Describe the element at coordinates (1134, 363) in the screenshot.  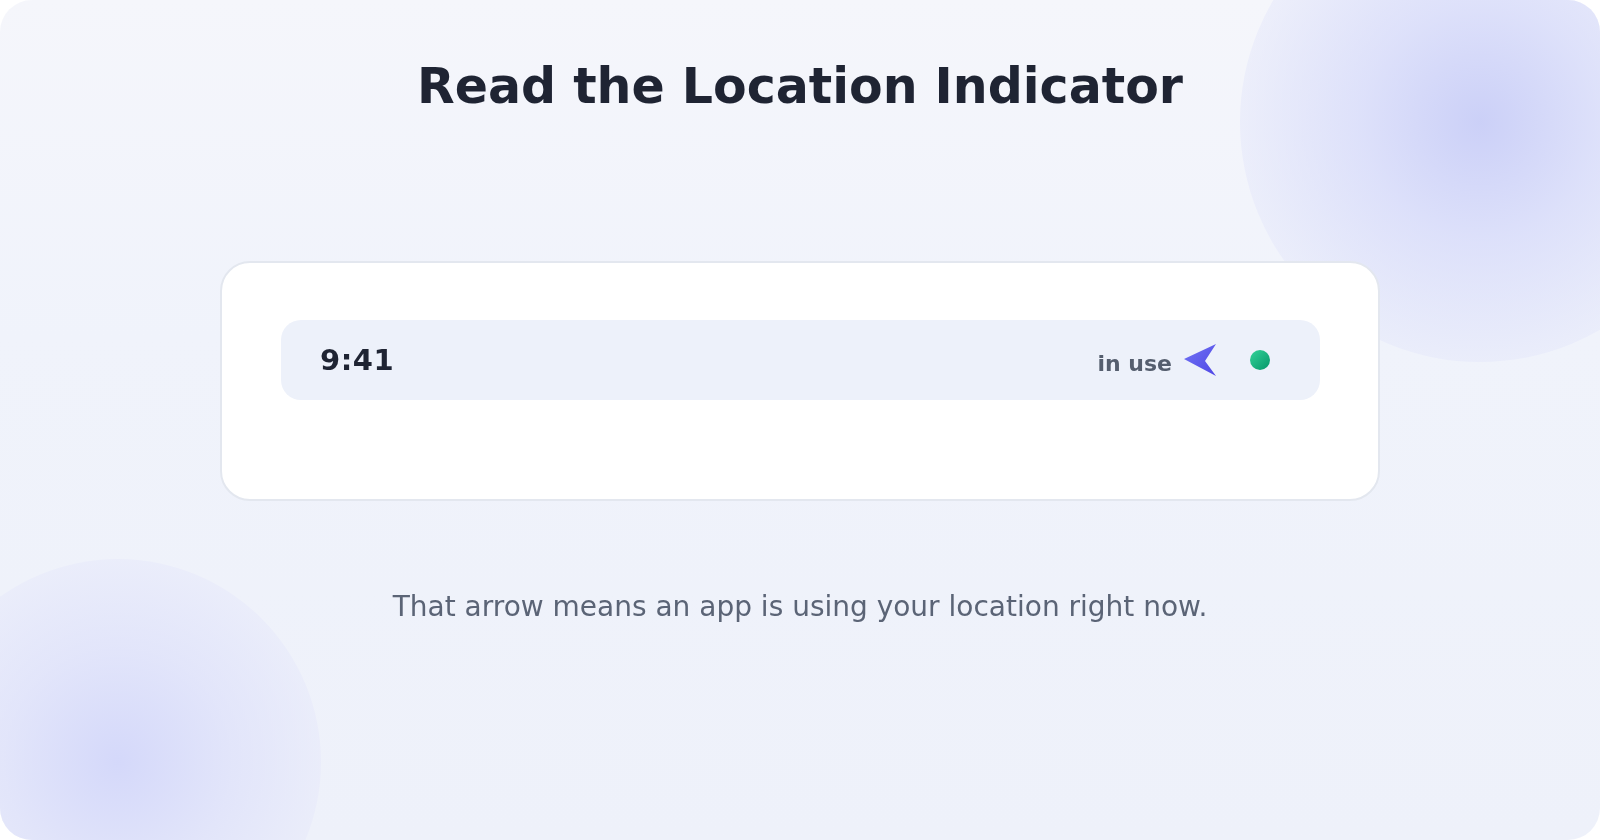
I see `location-in-use-label: in use` at that location.